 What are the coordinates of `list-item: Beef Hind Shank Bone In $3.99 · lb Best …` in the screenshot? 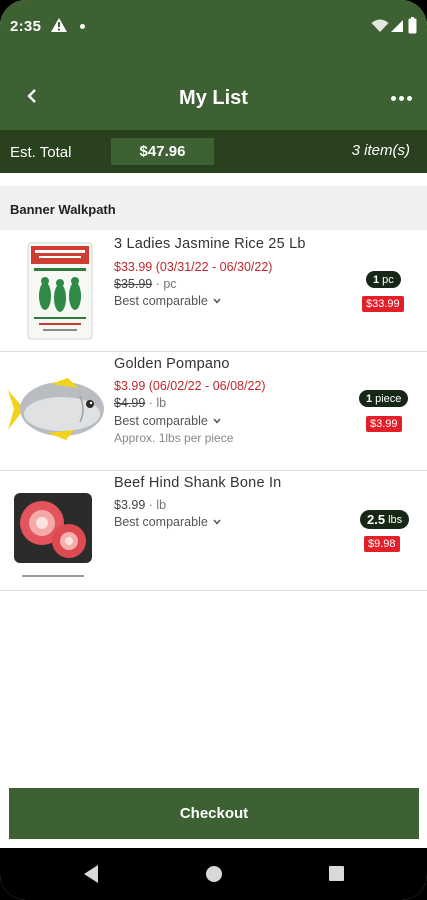 It's located at (213, 531).